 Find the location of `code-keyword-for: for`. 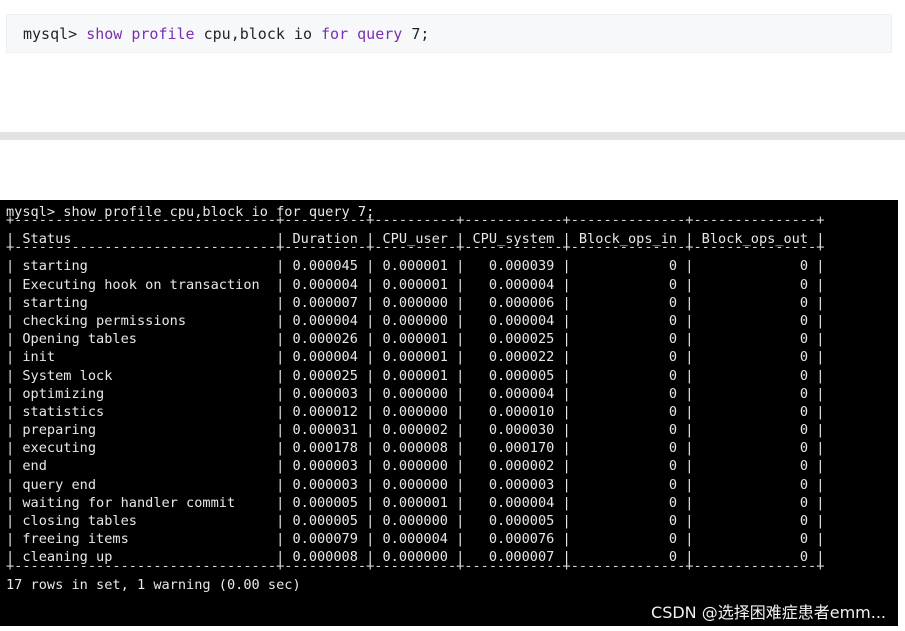

code-keyword-for: for is located at coordinates (335, 33).